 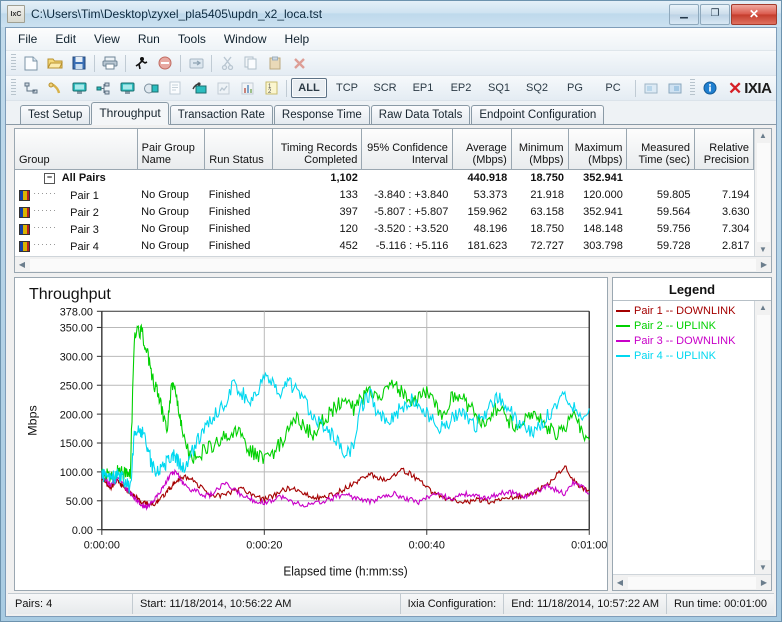 I want to click on endpoint1-monitor-icon, so click(x=79, y=88).